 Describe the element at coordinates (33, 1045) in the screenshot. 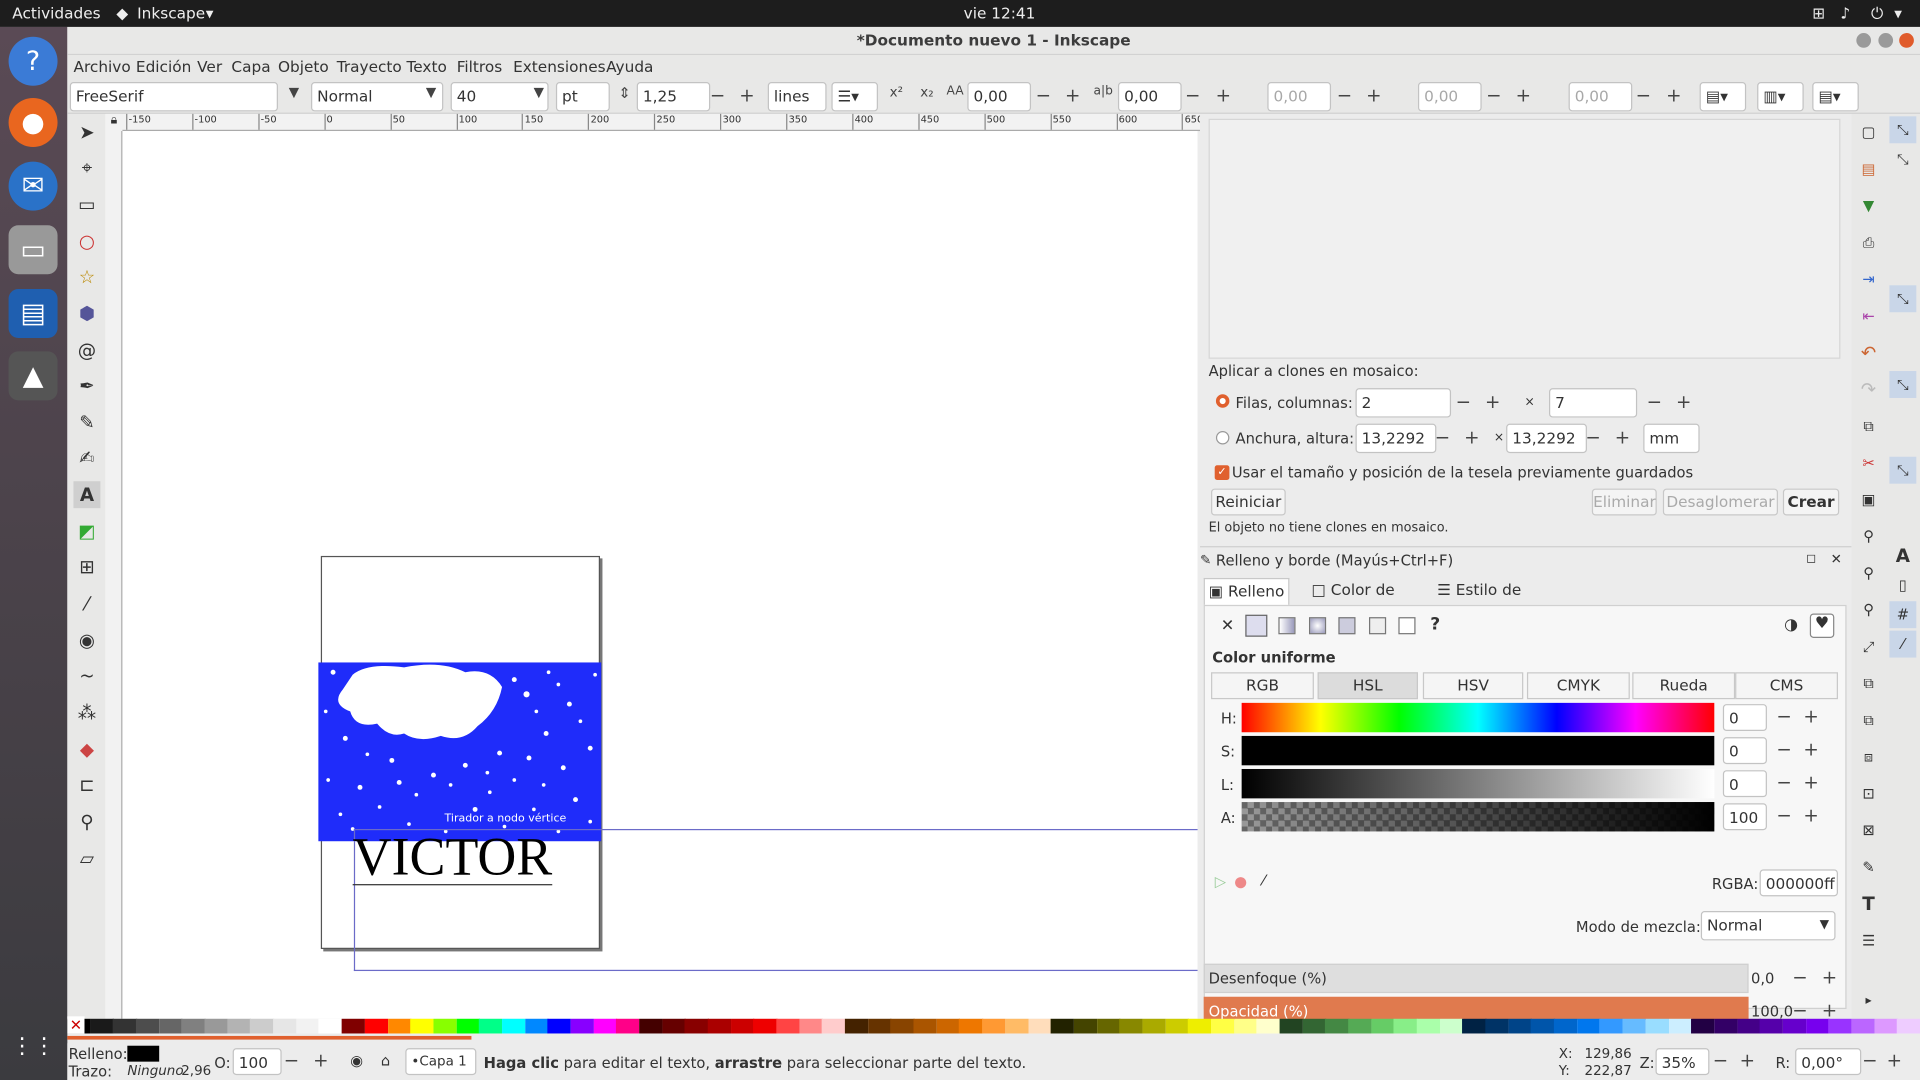

I see `show-apps-icon: ⋮⋮` at that location.